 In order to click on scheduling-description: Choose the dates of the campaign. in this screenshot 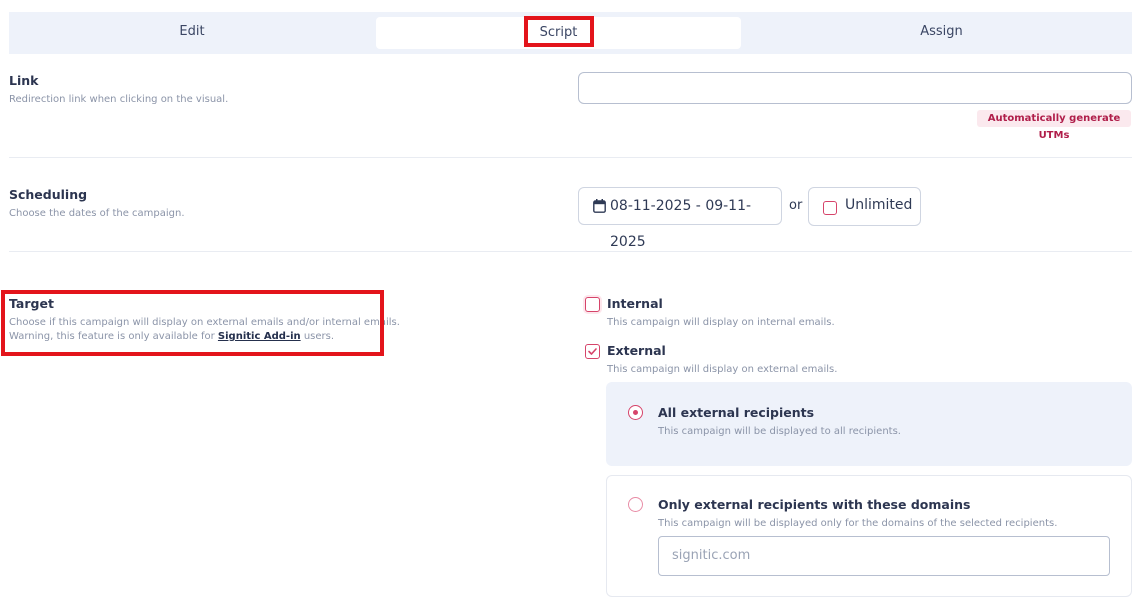, I will do `click(97, 213)`.